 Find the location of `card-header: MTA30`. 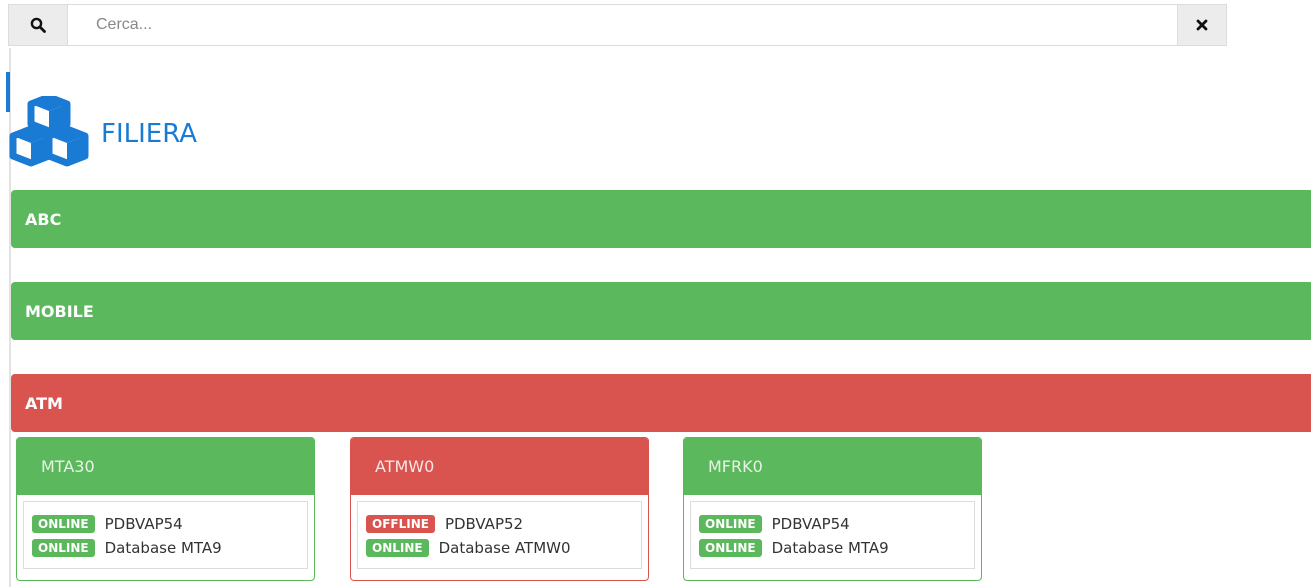

card-header: MTA30 is located at coordinates (165, 466).